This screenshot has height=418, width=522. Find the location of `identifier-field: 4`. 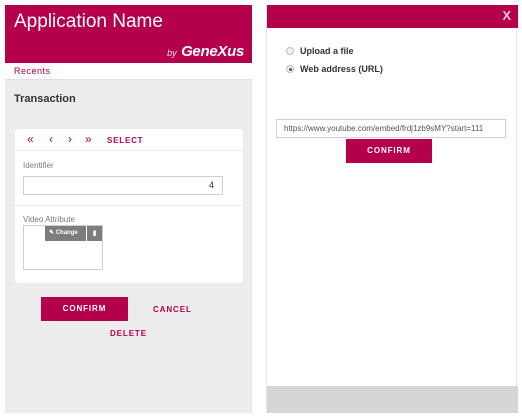

identifier-field: 4 is located at coordinates (123, 185).